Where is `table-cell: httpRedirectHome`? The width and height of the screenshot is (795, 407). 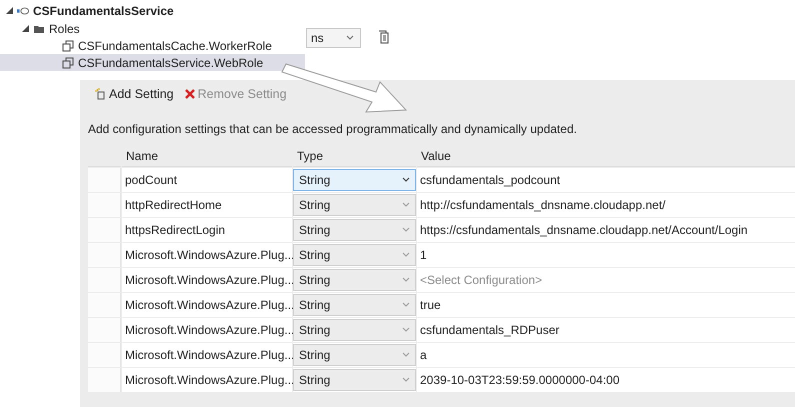
table-cell: httpRedirectHome is located at coordinates (207, 205).